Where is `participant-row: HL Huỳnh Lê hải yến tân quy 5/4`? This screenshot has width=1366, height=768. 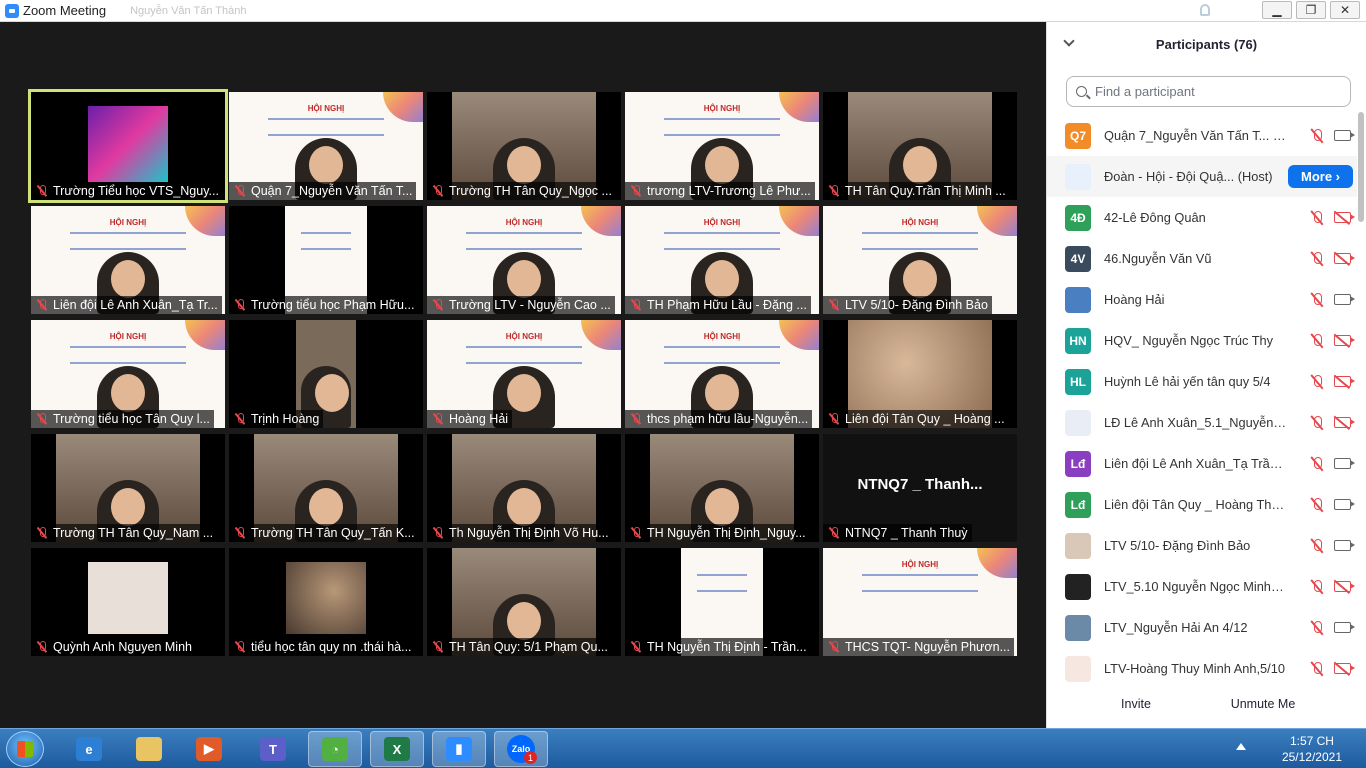
participant-row: HL Huỳnh Lê hải yến tân quy 5/4 is located at coordinates (1202, 381).